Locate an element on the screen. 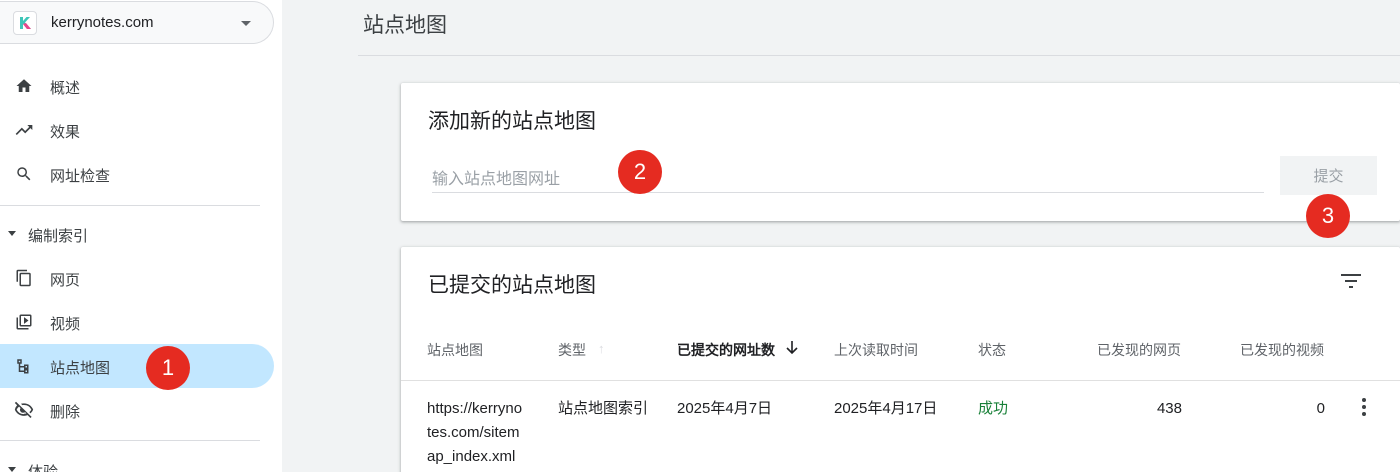 The width and height of the screenshot is (1400, 472). property-name: kerrynotes.com is located at coordinates (102, 22).